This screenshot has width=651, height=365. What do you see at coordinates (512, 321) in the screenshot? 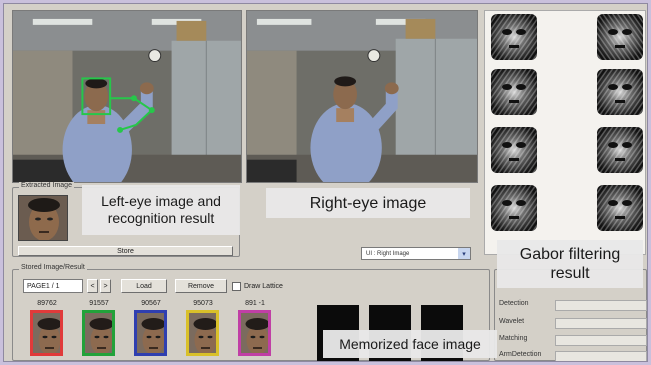
I see `param-label: Wavelet` at bounding box center [512, 321].